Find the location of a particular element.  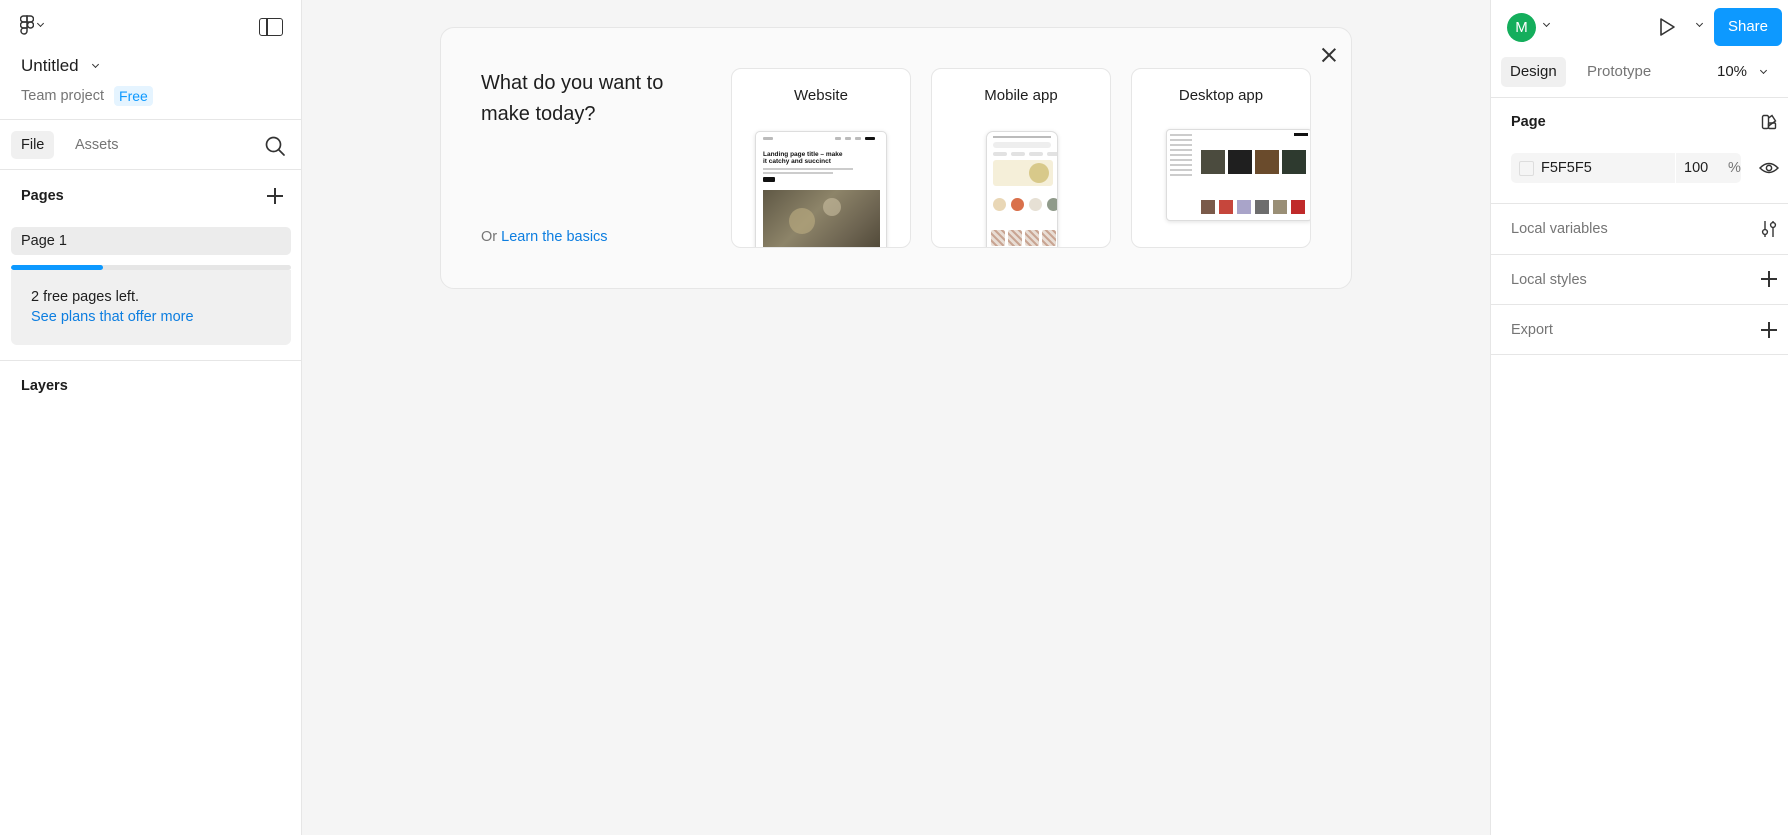

close-icon is located at coordinates (1329, 55).